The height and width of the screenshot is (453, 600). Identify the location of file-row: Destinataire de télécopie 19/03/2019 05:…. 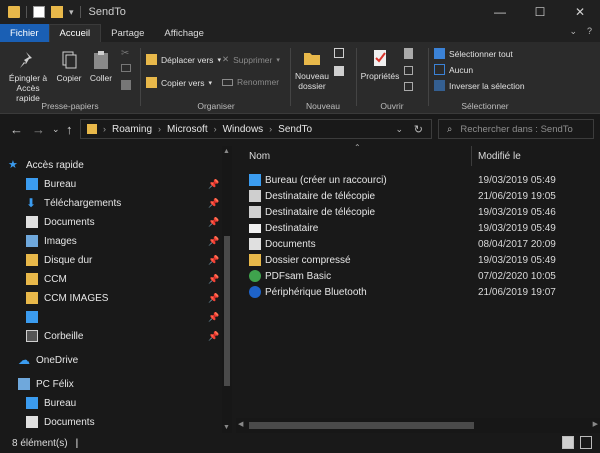
(418, 212).